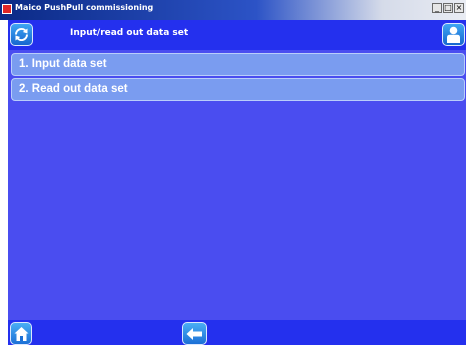  I want to click on window-title: Maico PushPull commissioning, so click(84, 7).